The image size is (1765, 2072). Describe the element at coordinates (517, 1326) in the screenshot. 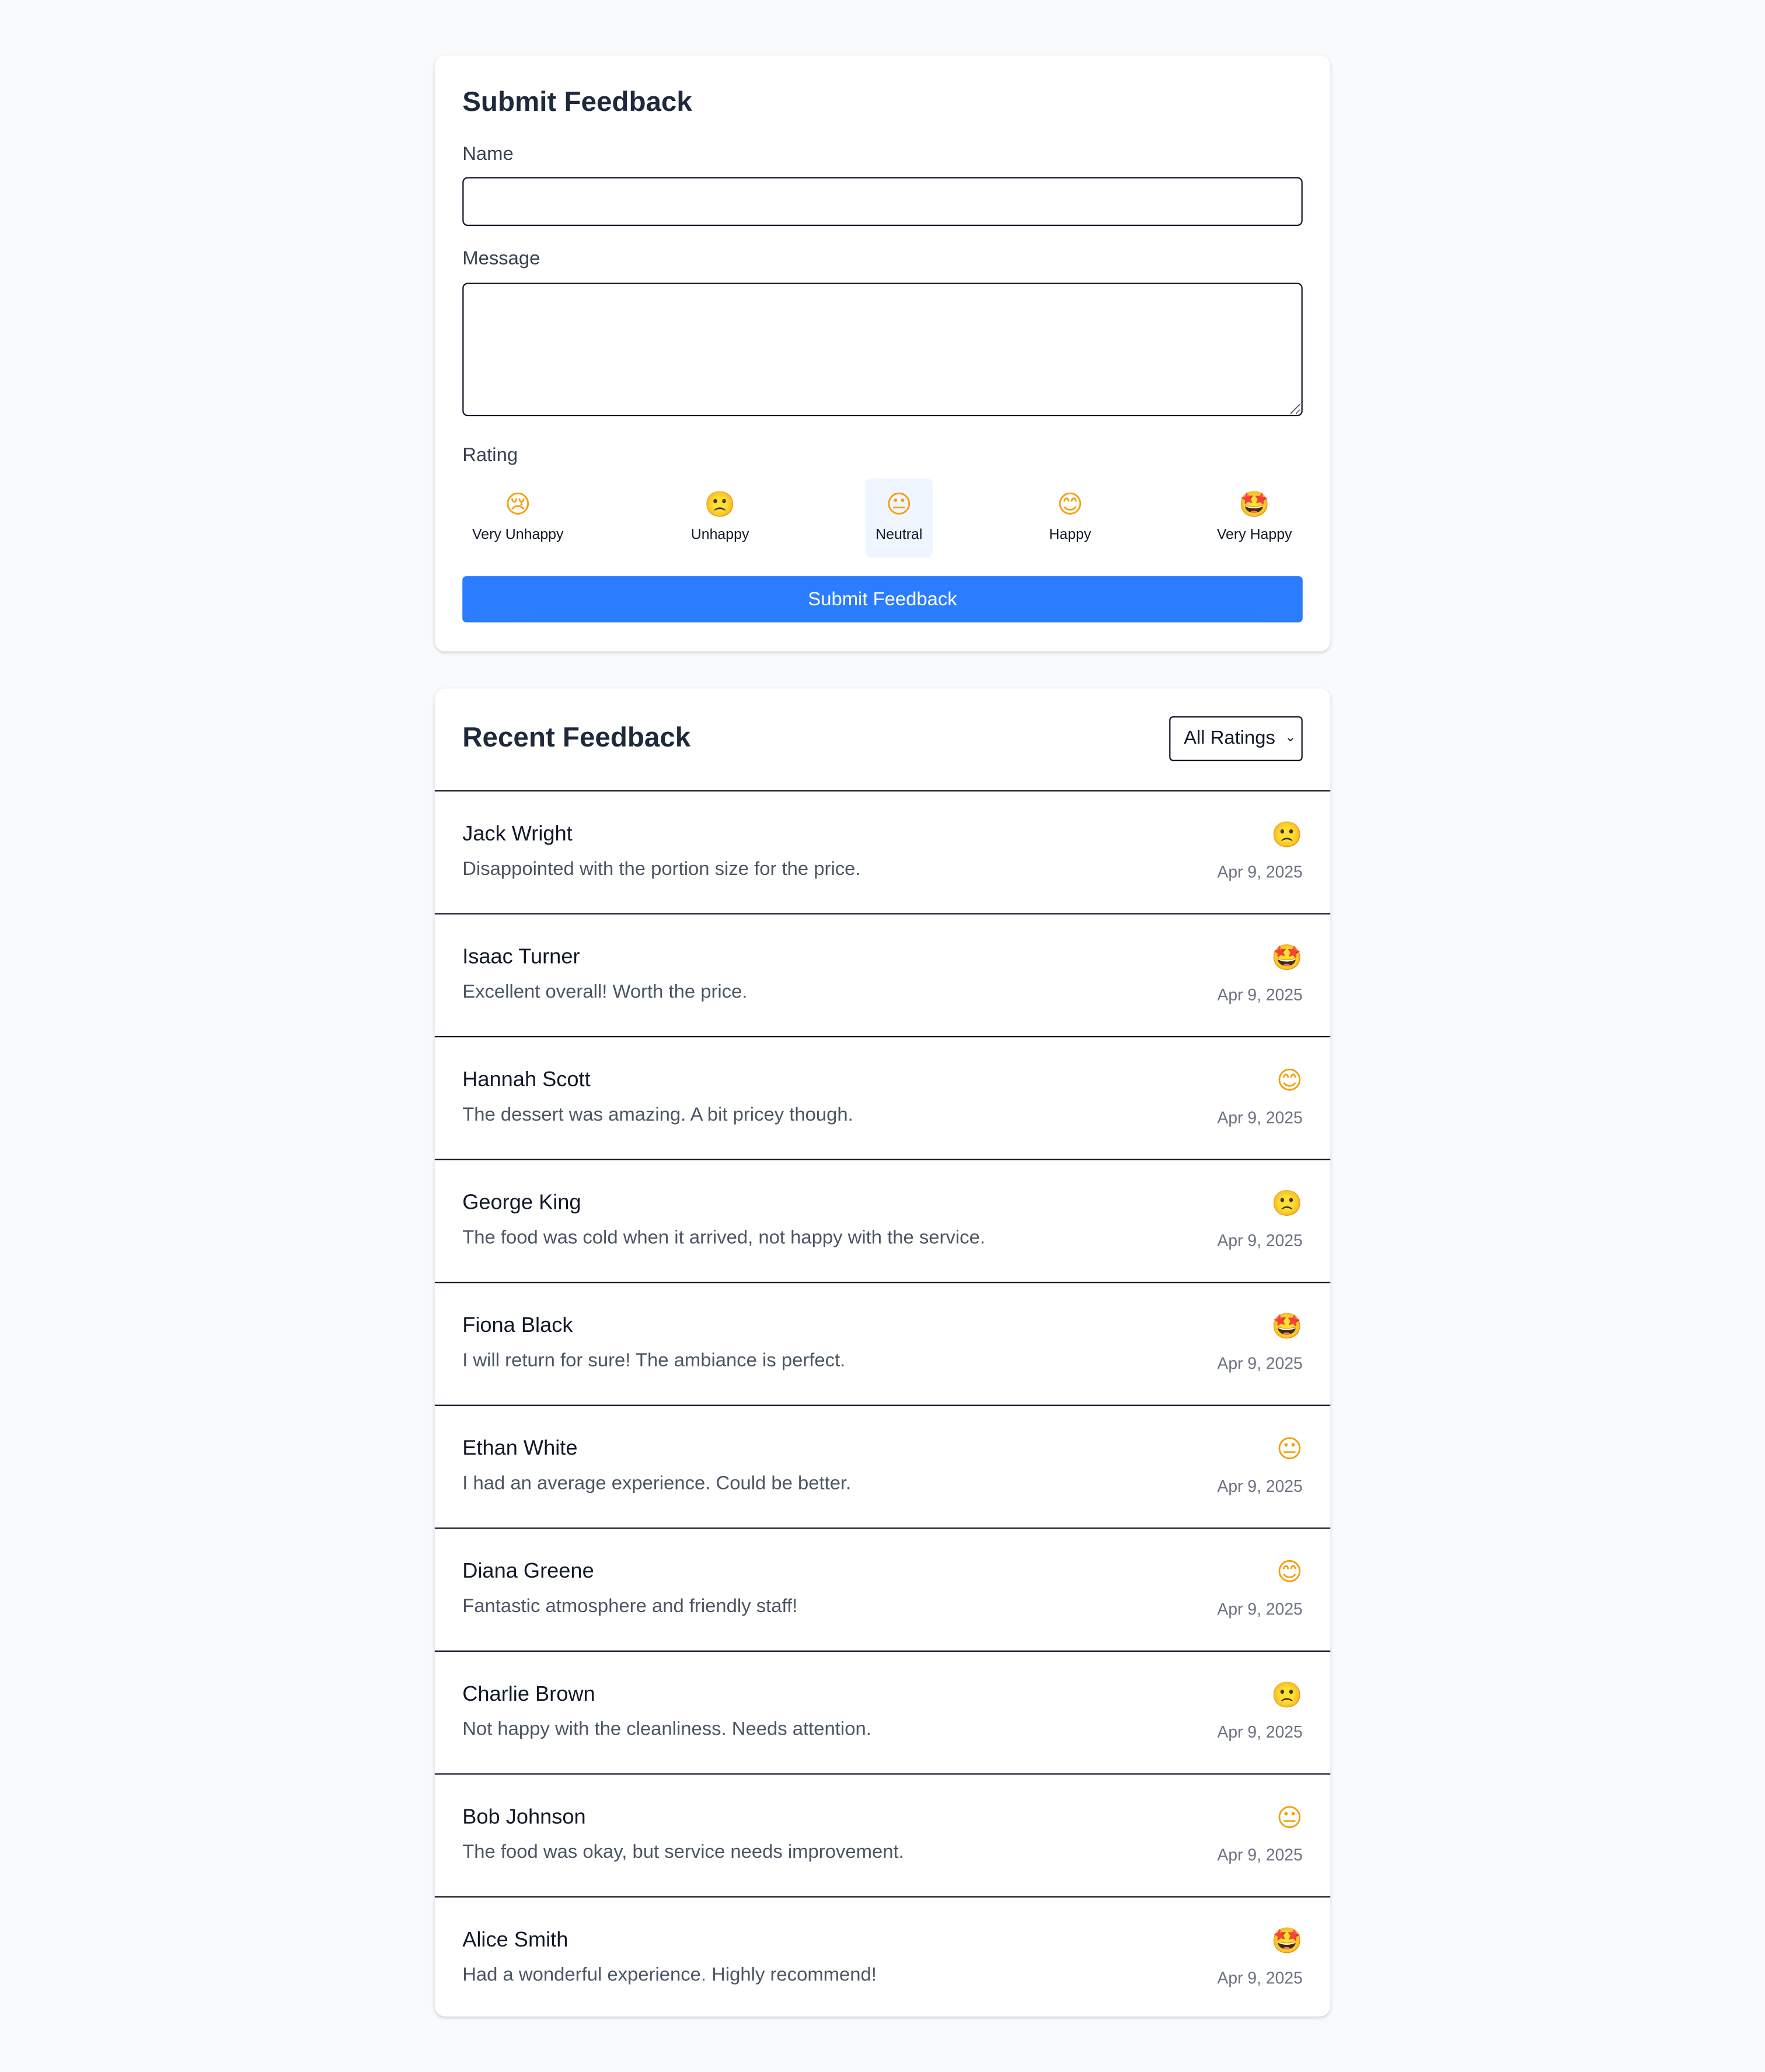

I see `feedback-author: Fiona Black` at that location.